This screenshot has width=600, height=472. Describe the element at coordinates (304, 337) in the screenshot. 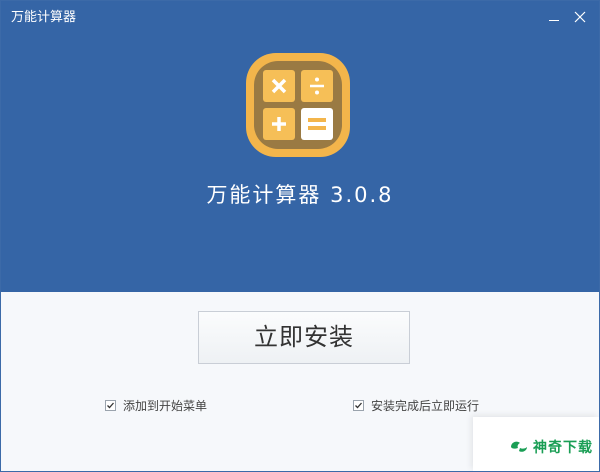

I see `install-now-button: 立即安装` at that location.